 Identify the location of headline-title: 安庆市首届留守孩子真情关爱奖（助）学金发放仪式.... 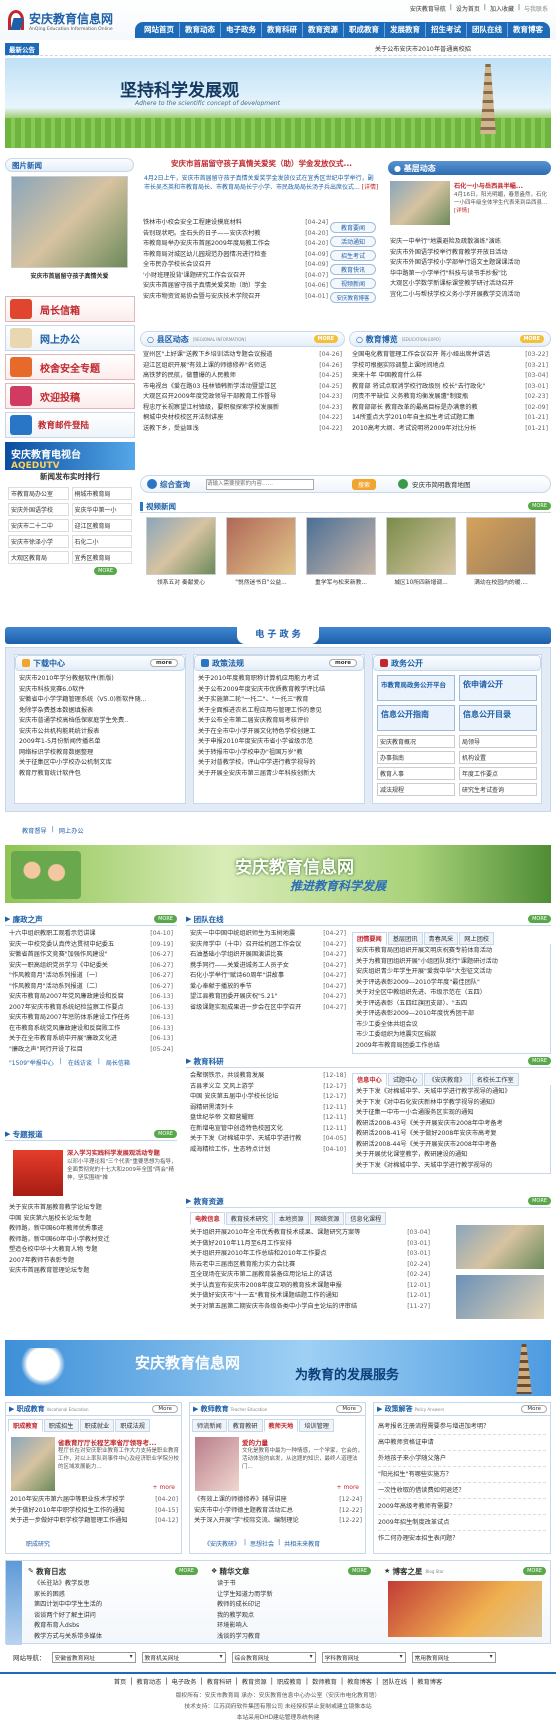
(261, 164).